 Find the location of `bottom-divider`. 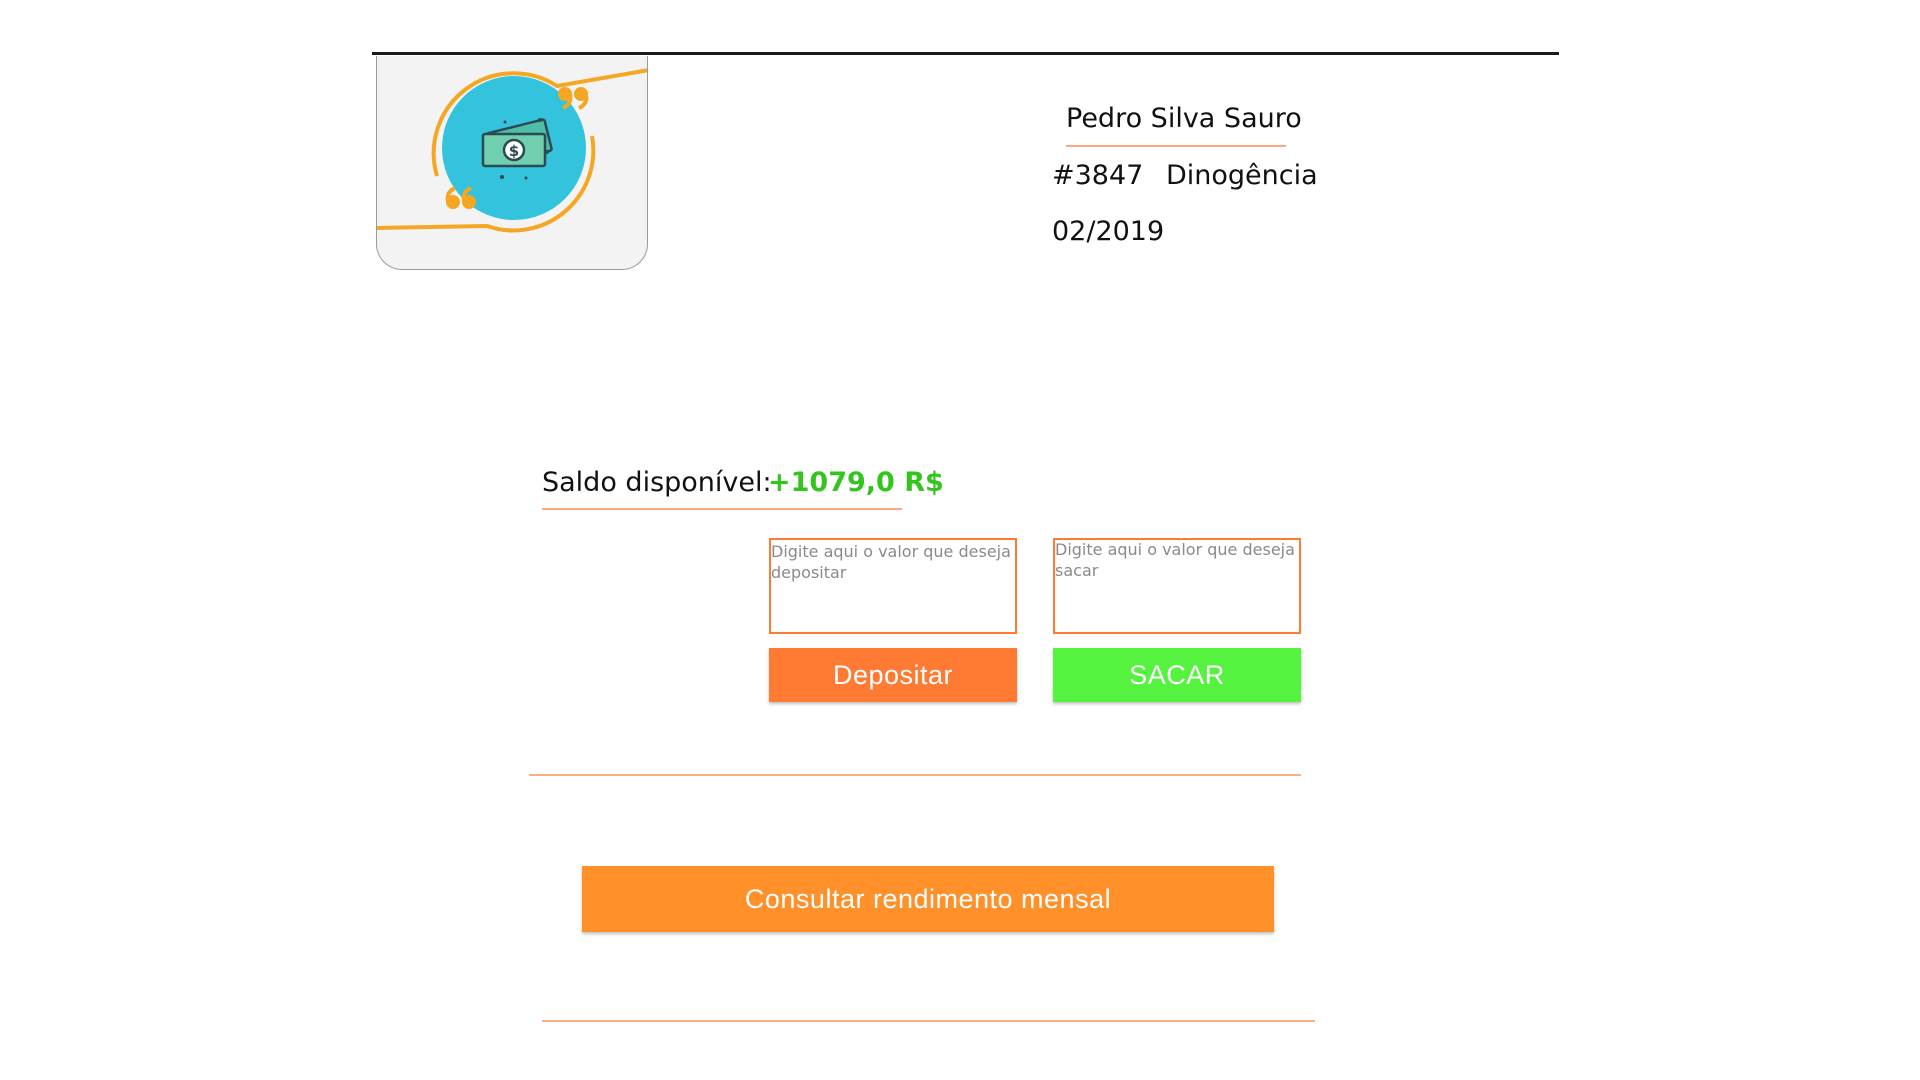

bottom-divider is located at coordinates (928, 1021).